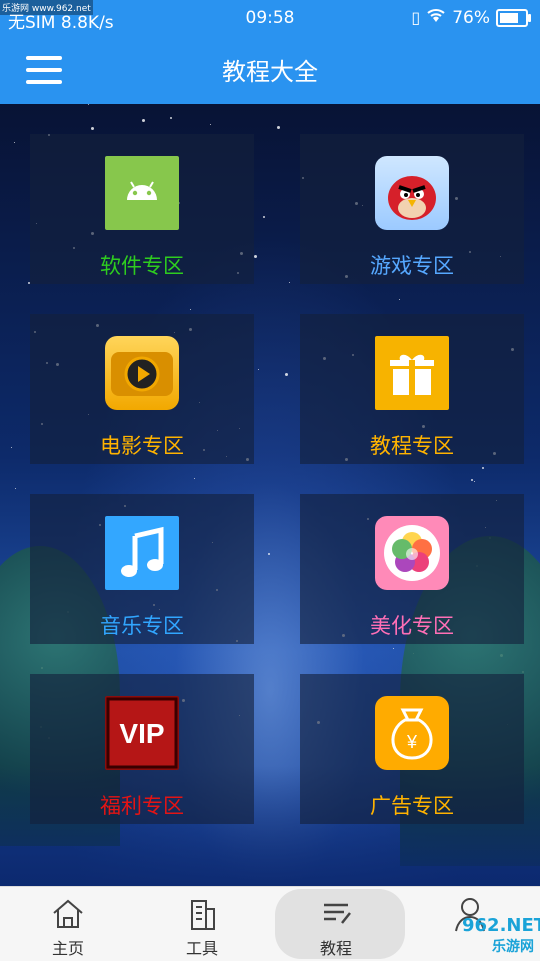 The image size is (540, 961). I want to click on tile-label: 美化专区, so click(412, 626).